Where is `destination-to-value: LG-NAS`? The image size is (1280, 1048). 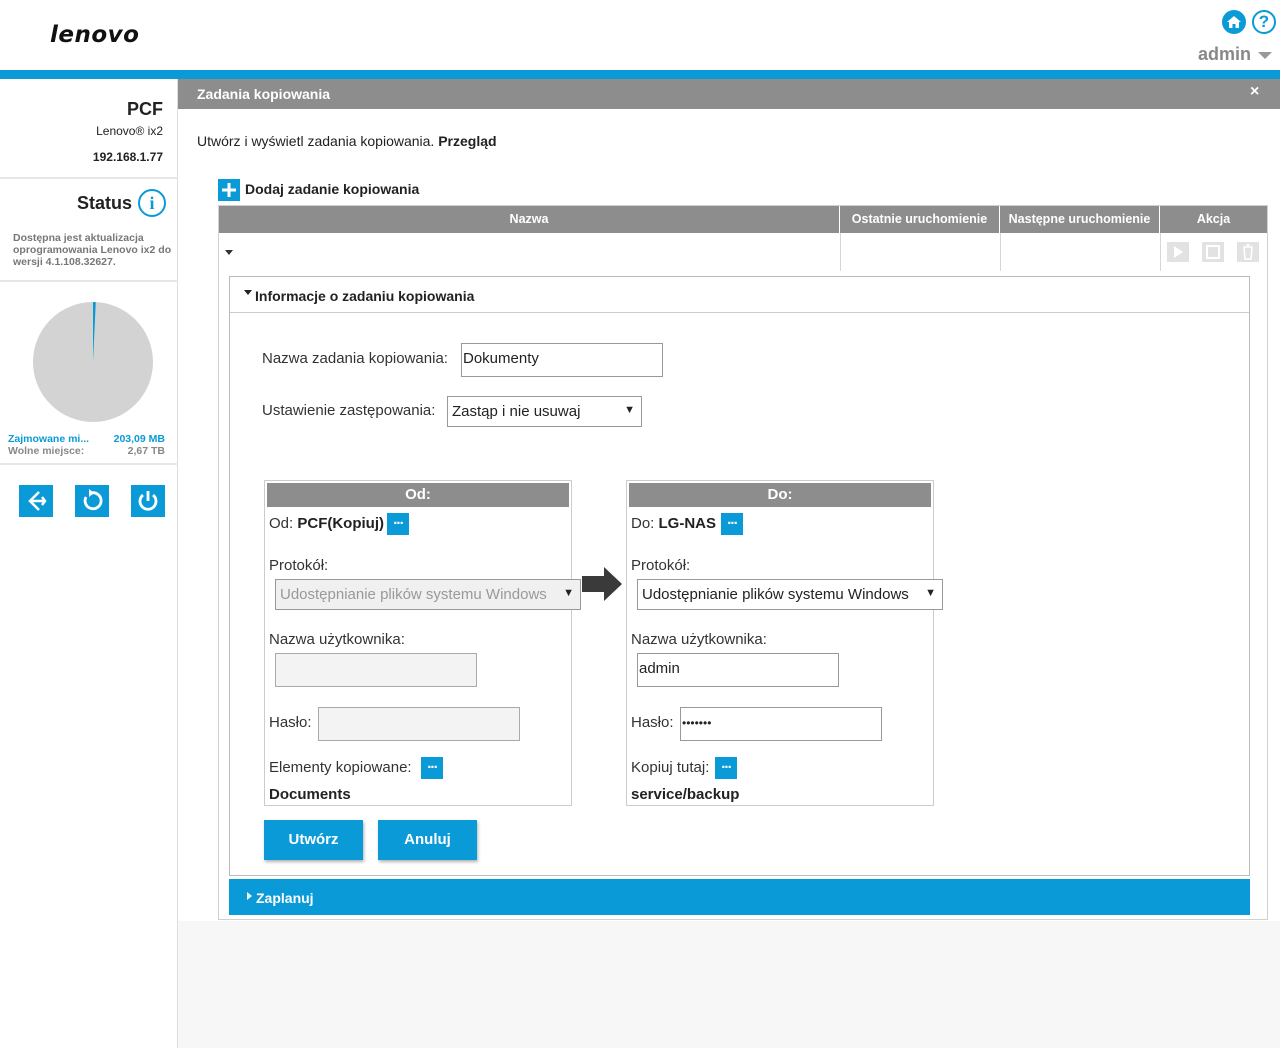
destination-to-value: LG-NAS is located at coordinates (687, 523).